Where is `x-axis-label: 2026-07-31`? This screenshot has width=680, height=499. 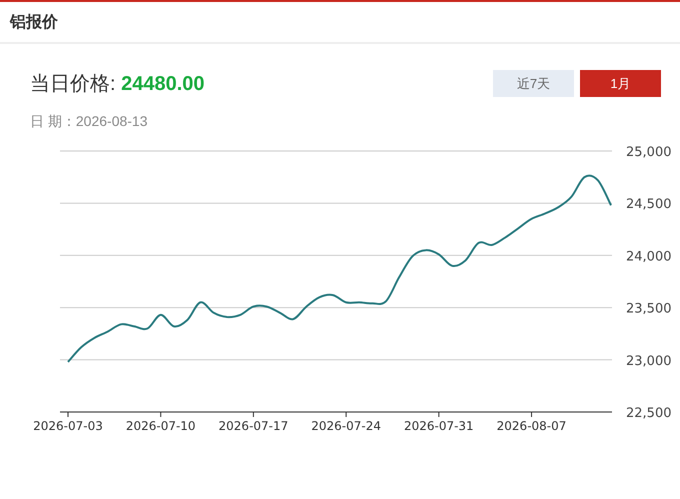 x-axis-label: 2026-07-31 is located at coordinates (439, 426).